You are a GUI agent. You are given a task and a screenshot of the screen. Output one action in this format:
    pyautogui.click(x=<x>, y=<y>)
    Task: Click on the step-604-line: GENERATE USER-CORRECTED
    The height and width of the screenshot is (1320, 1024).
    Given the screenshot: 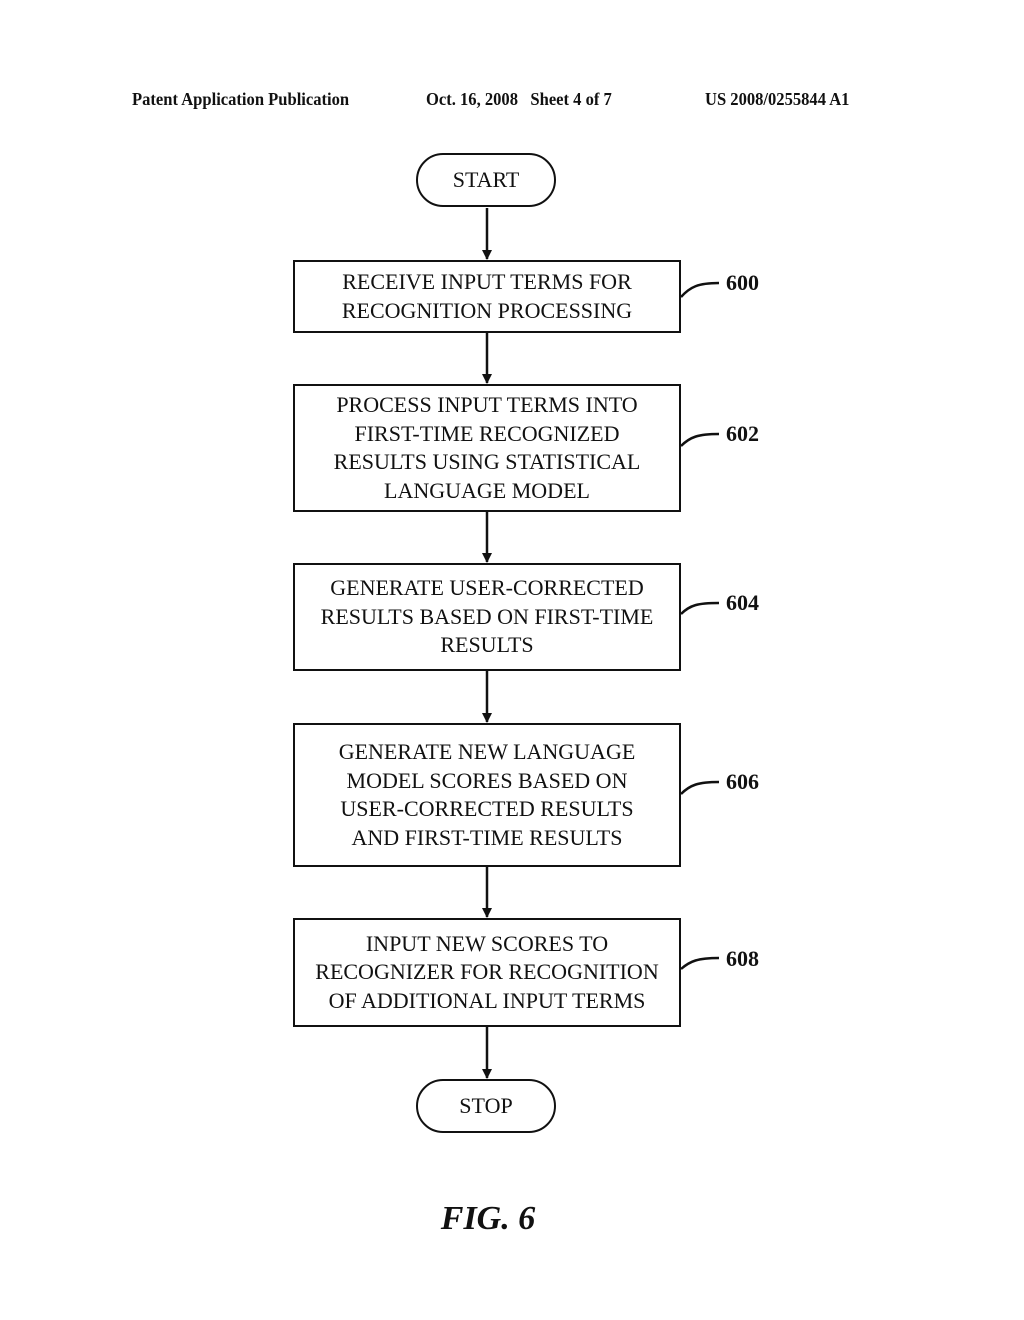 What is the action you would take?
    pyautogui.click(x=487, y=588)
    